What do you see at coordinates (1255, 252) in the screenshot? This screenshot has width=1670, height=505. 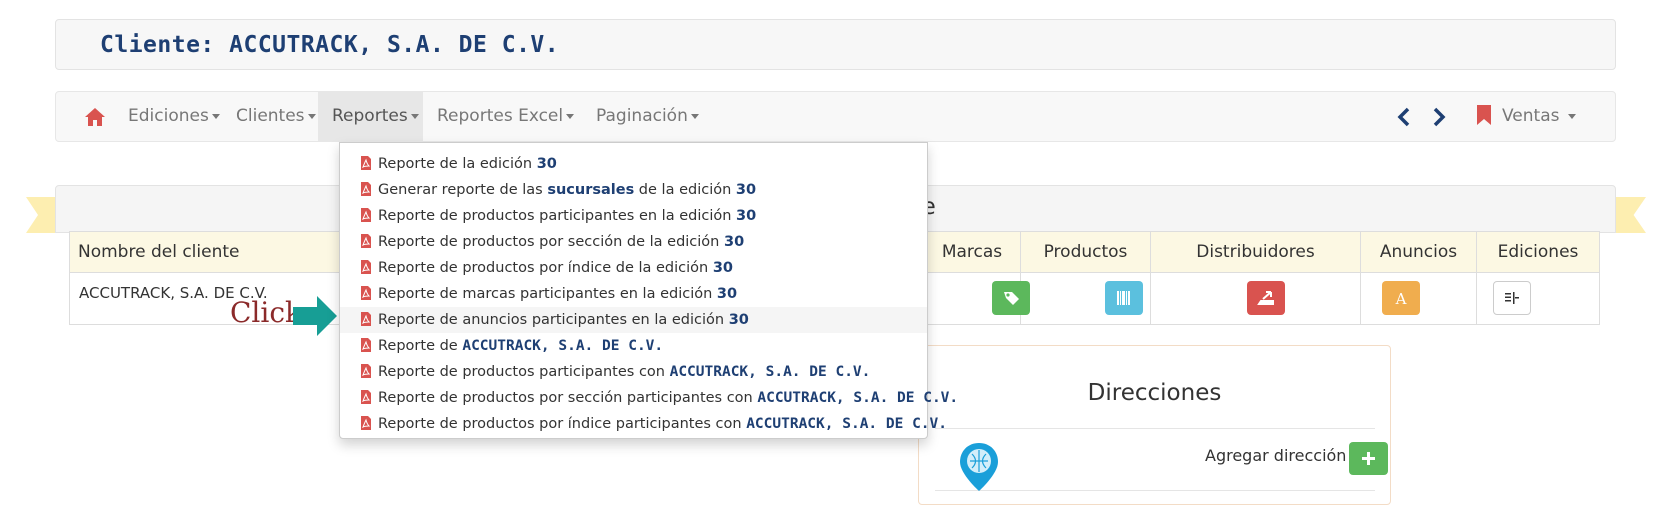 I see `th-distribuidores: Distribuidores` at bounding box center [1255, 252].